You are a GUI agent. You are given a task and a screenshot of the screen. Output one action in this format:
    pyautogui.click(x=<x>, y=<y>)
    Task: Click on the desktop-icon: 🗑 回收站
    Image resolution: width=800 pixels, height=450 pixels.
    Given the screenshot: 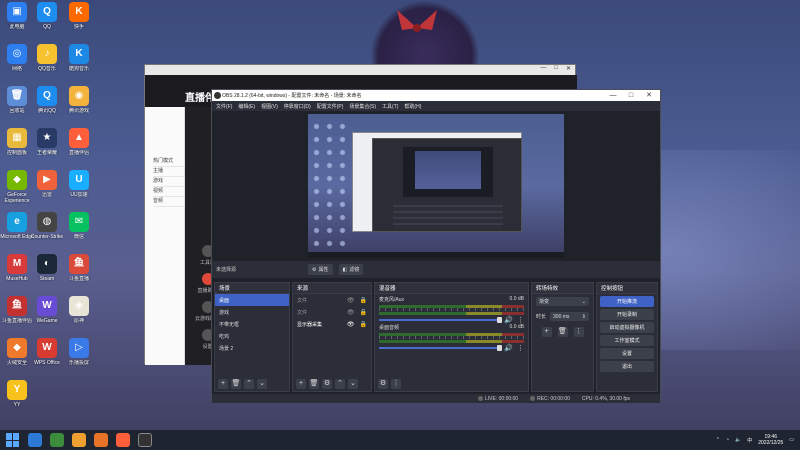 What is the action you would take?
    pyautogui.click(x=17, y=106)
    